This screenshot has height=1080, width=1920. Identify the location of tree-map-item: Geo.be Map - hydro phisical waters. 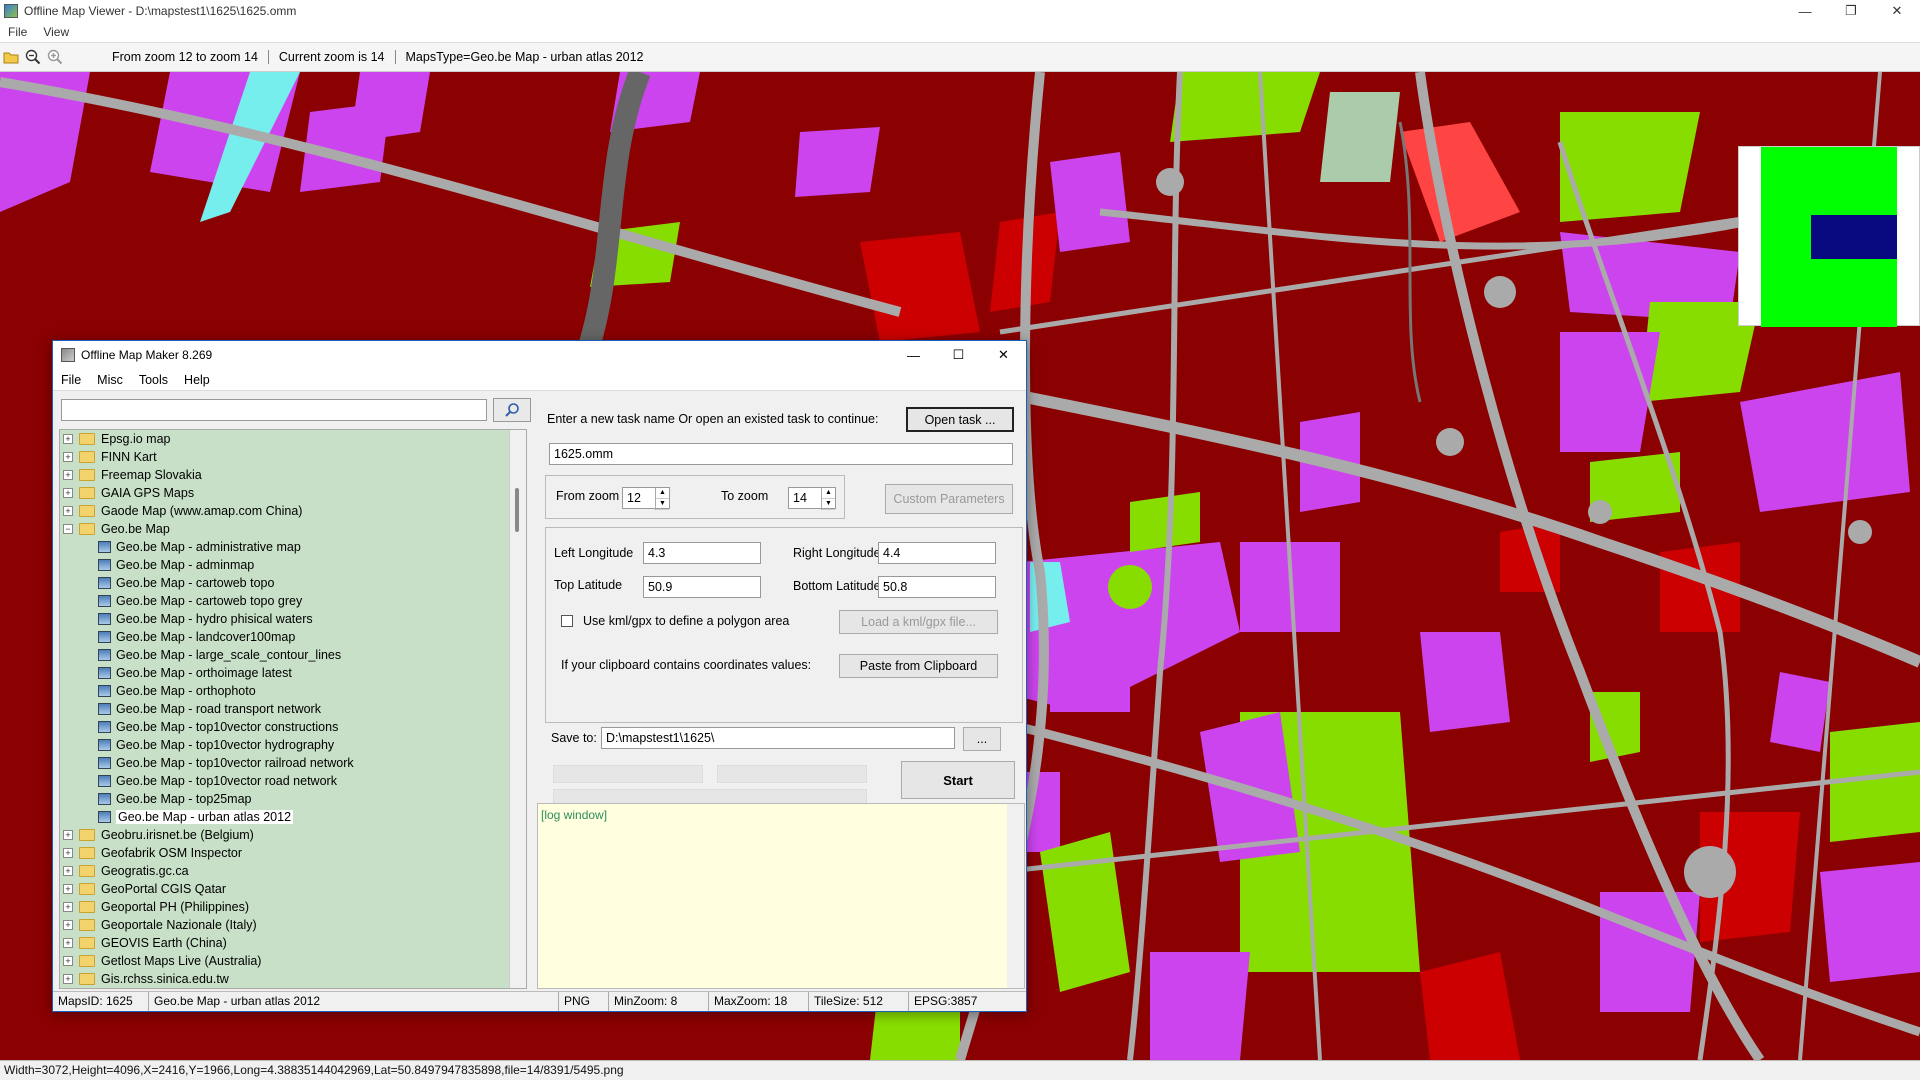
(293, 619).